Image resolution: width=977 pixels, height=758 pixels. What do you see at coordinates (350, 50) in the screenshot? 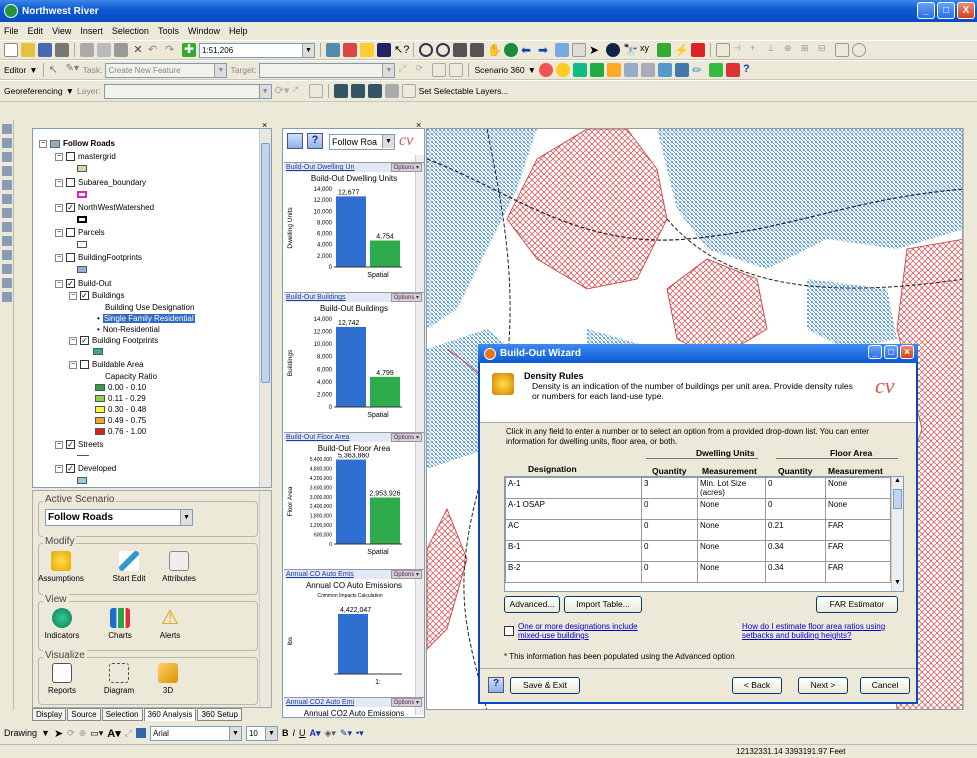
I see `arctoolbox-icon` at bounding box center [350, 50].